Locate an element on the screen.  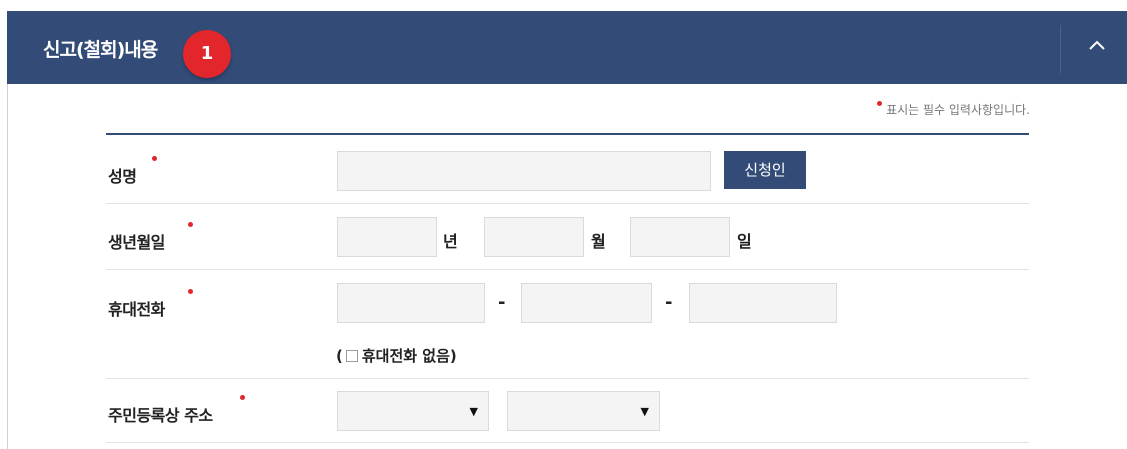
name-label-text: 성명 is located at coordinates (122, 176).